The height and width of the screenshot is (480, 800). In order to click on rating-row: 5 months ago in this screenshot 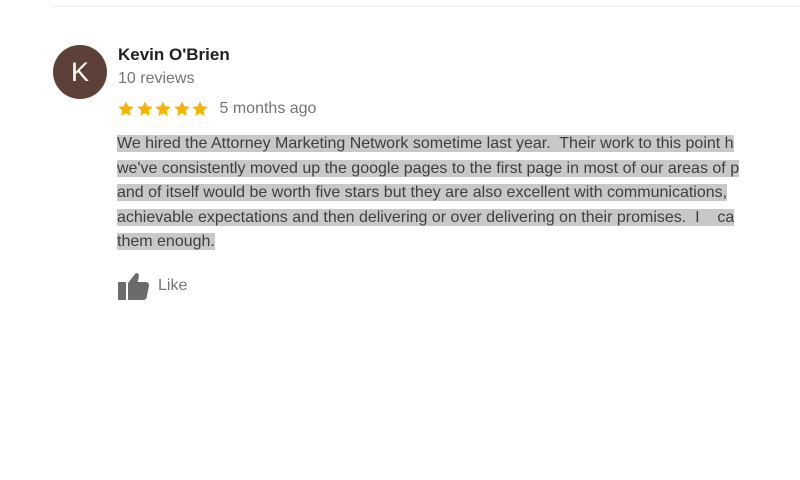, I will do `click(216, 109)`.